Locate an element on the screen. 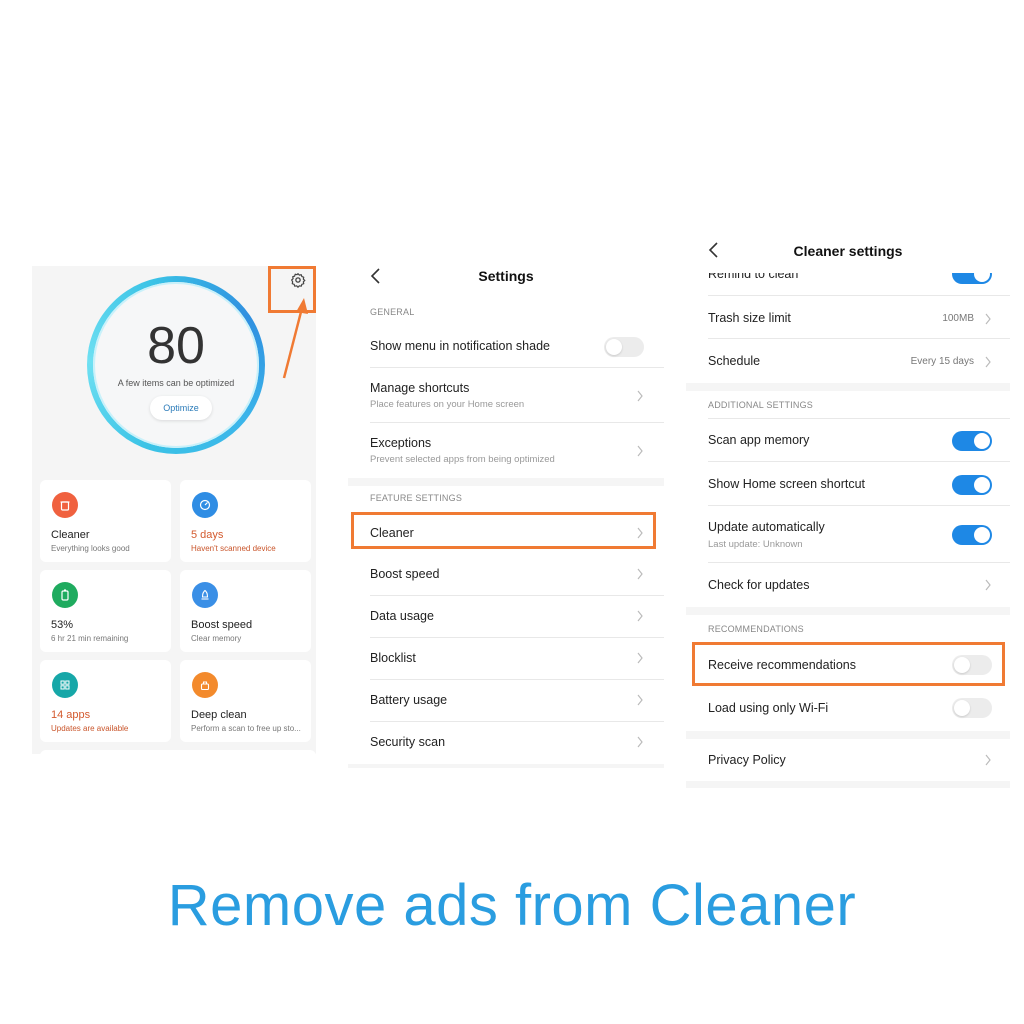  battery-card: 53% 6 hr 21 min remaining is located at coordinates (105, 611).